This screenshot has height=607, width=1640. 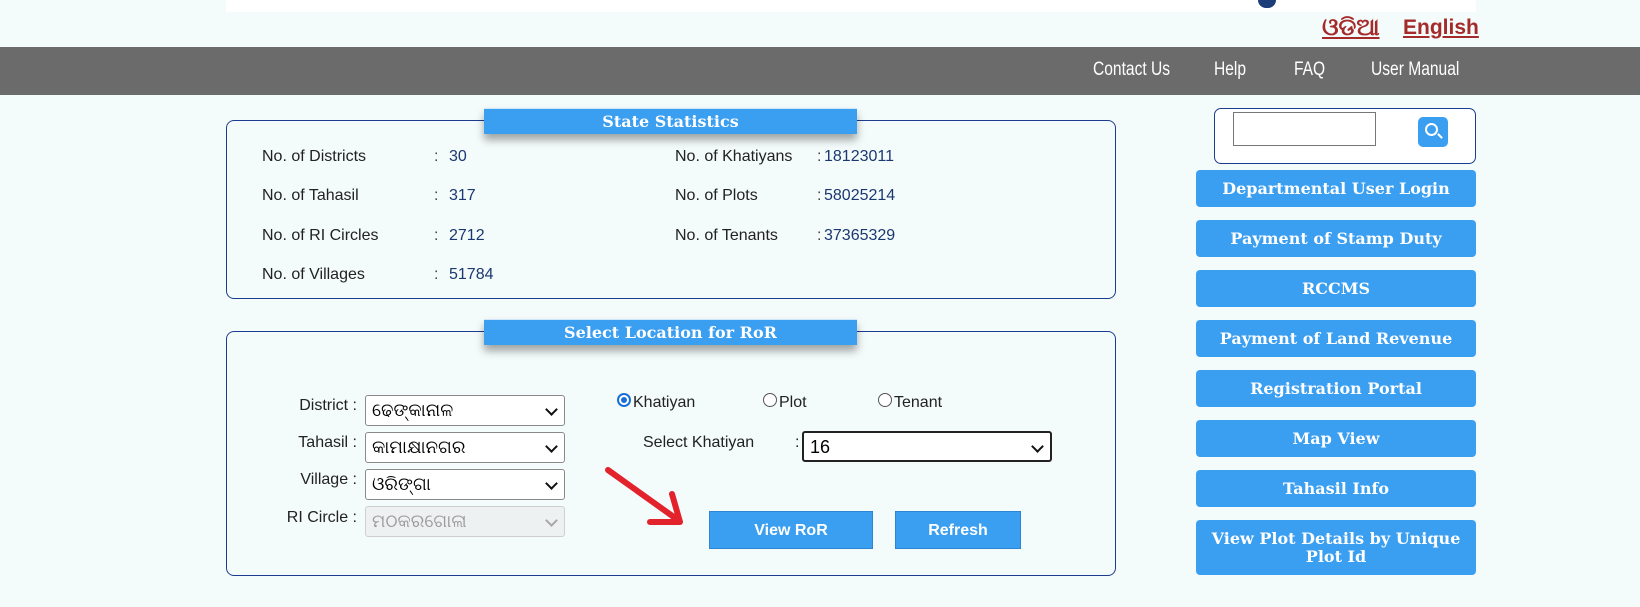 I want to click on stat-value-ri-circles: 2712, so click(x=467, y=235).